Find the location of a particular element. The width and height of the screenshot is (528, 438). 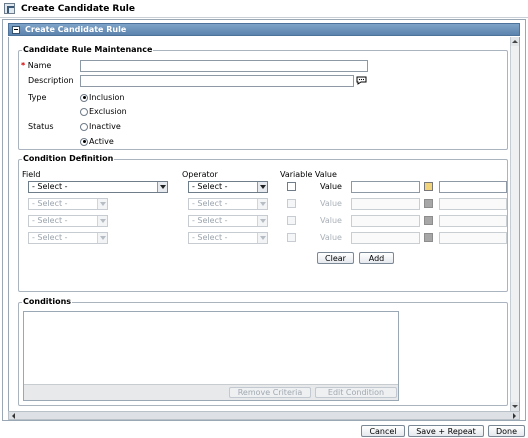

save-repeat-button: Save + Repeat is located at coordinates (446, 431).